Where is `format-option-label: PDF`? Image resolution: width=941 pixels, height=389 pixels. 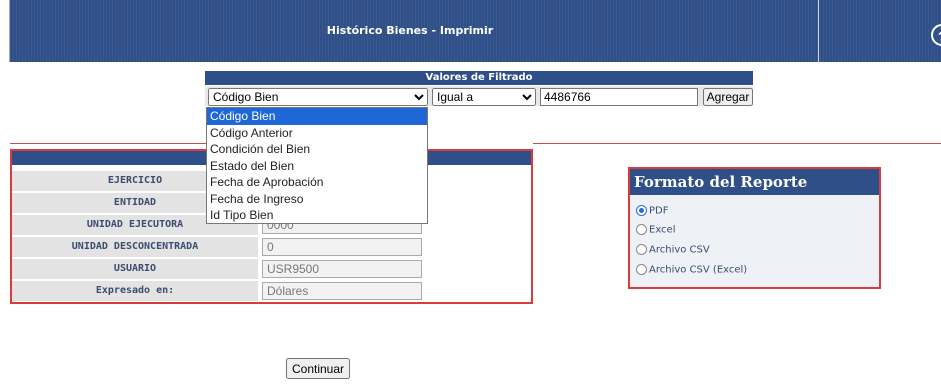 format-option-label: PDF is located at coordinates (659, 211).